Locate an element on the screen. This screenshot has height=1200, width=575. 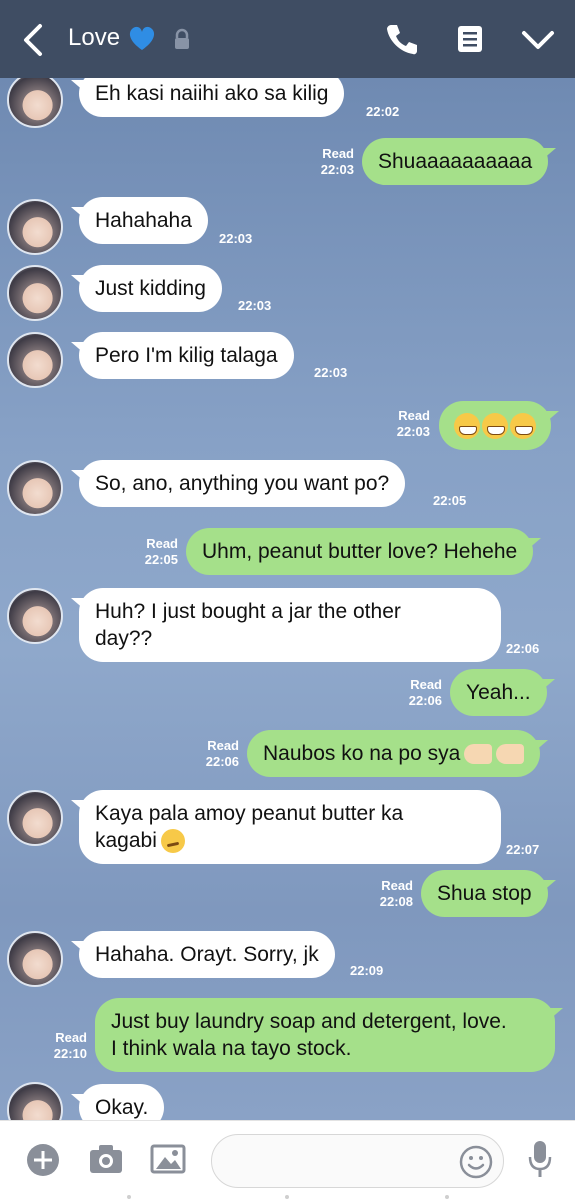
message-time: 22:09 is located at coordinates (367, 970).